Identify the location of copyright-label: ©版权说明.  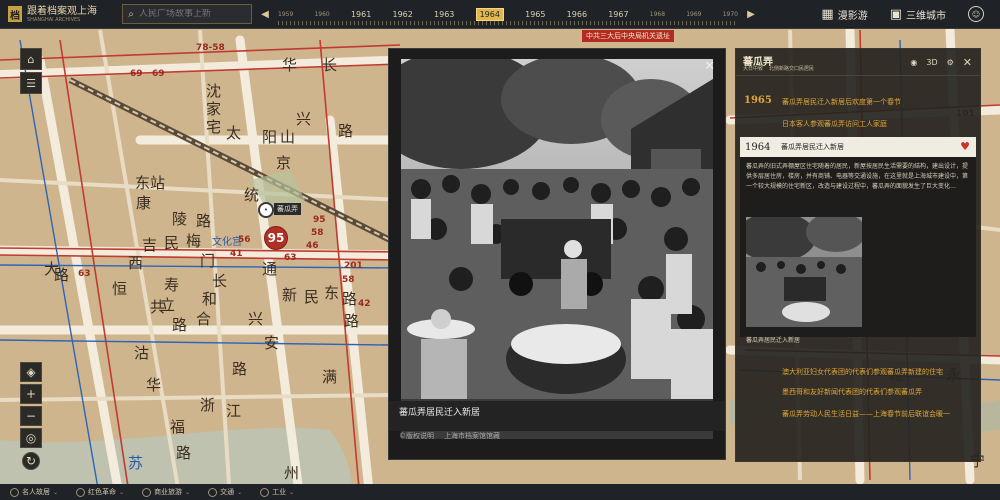
(416, 436).